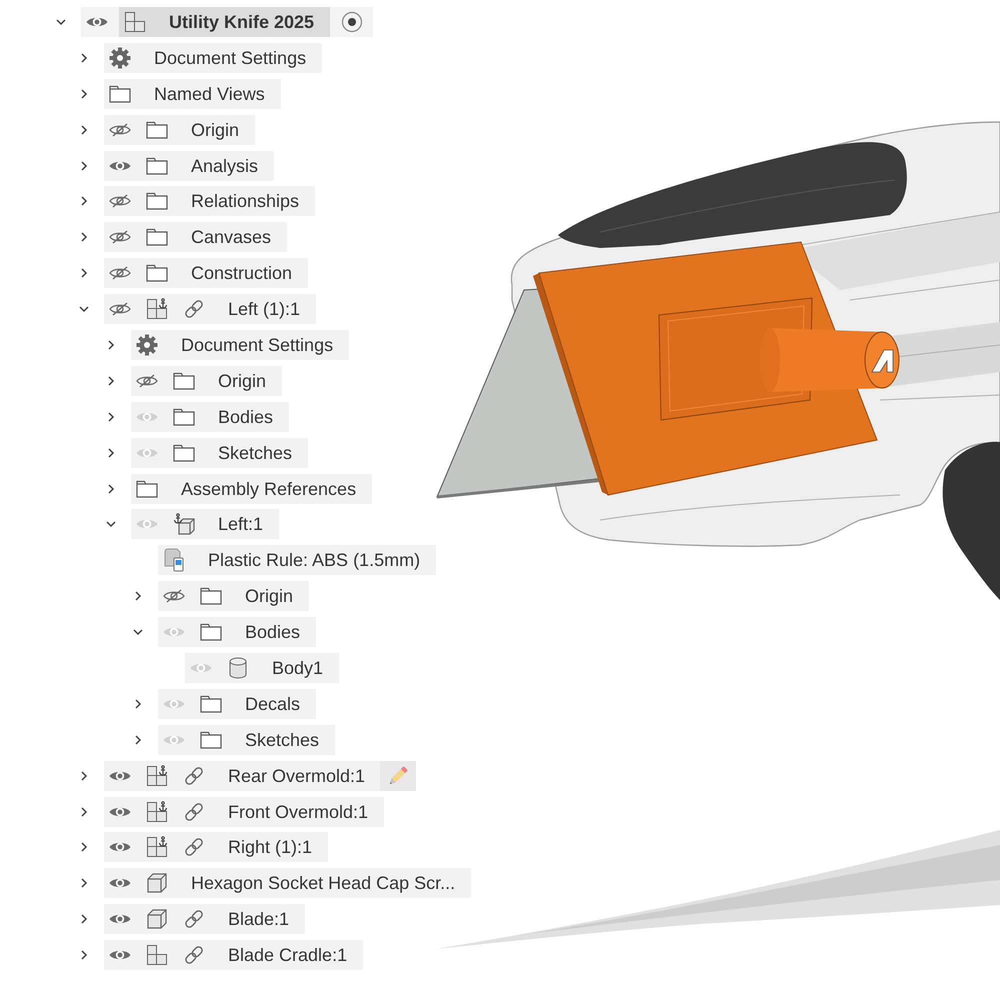 This screenshot has width=1000, height=1000. Describe the element at coordinates (297, 811) in the screenshot. I see `tree-item-label: Front Overmold:1` at that location.